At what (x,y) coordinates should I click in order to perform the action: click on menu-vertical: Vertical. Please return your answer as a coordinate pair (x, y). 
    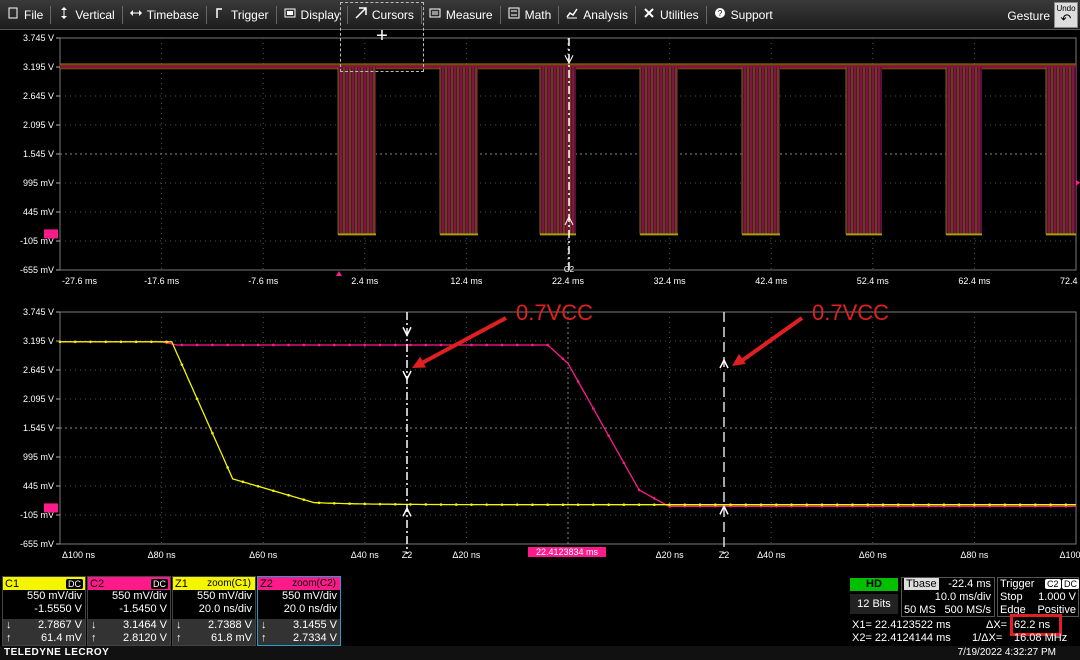
    Looking at the image, I should click on (86, 15).